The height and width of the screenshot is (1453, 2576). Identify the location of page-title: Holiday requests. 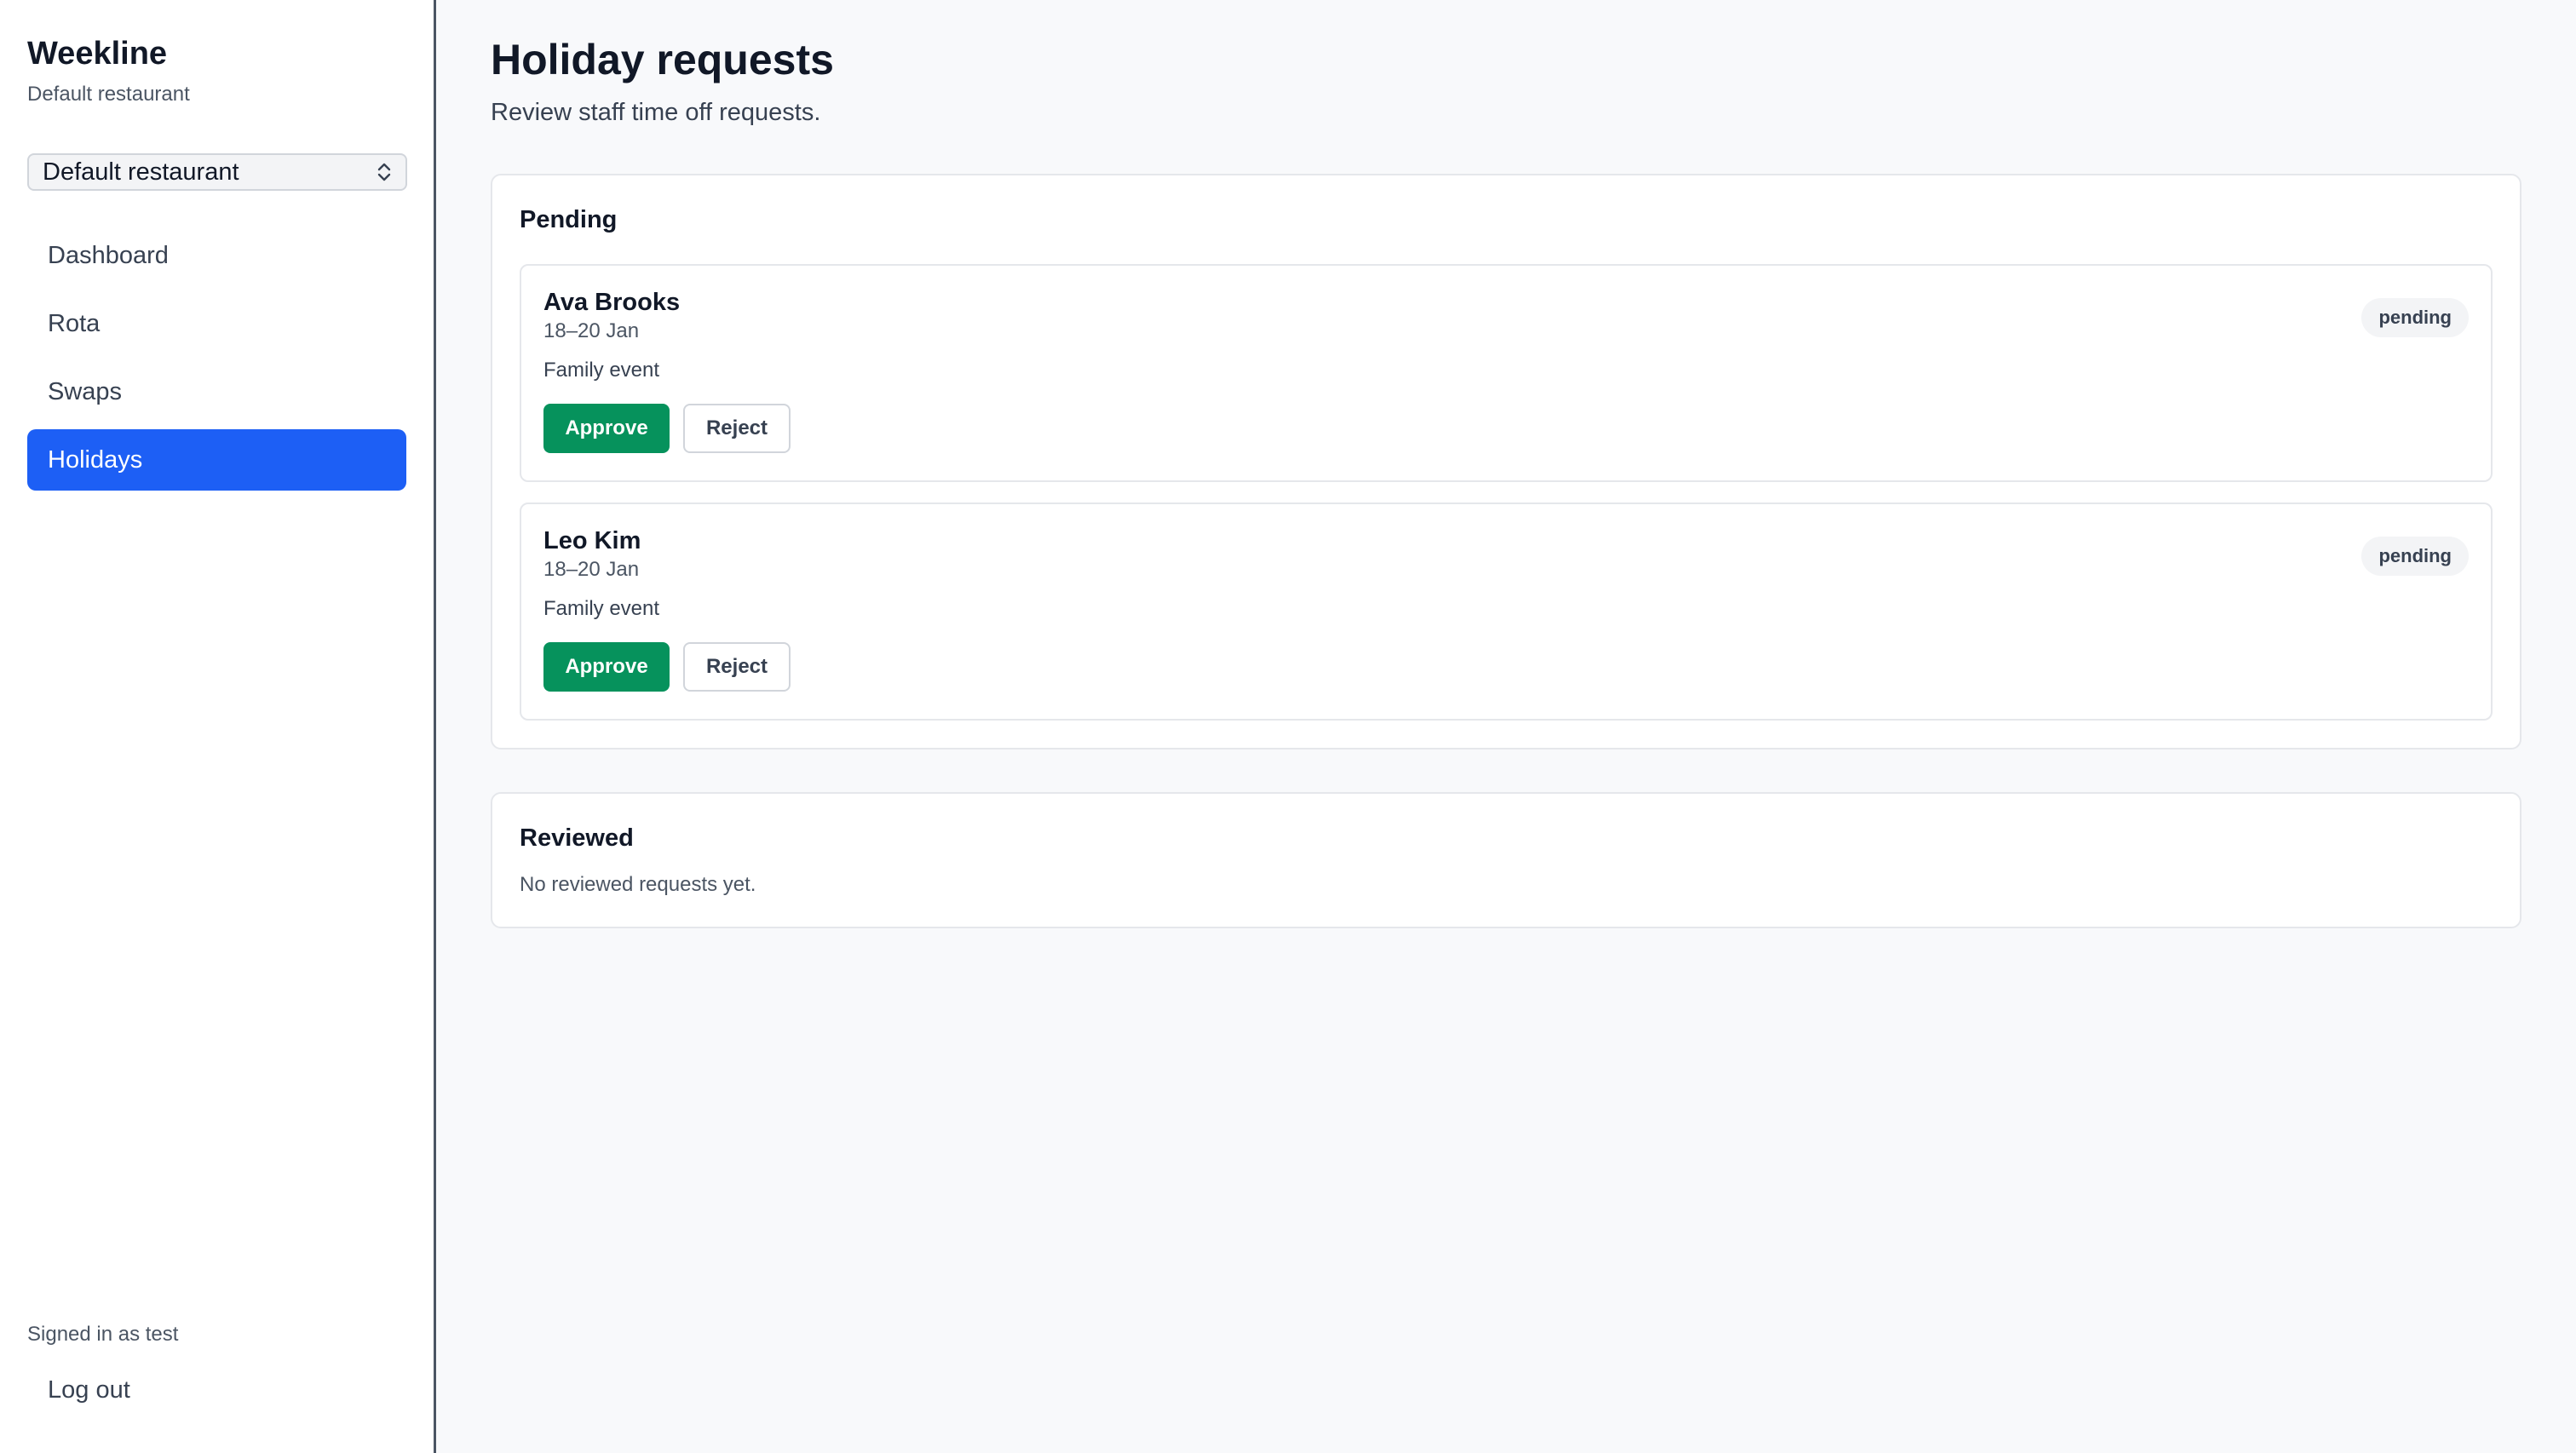
(662, 59).